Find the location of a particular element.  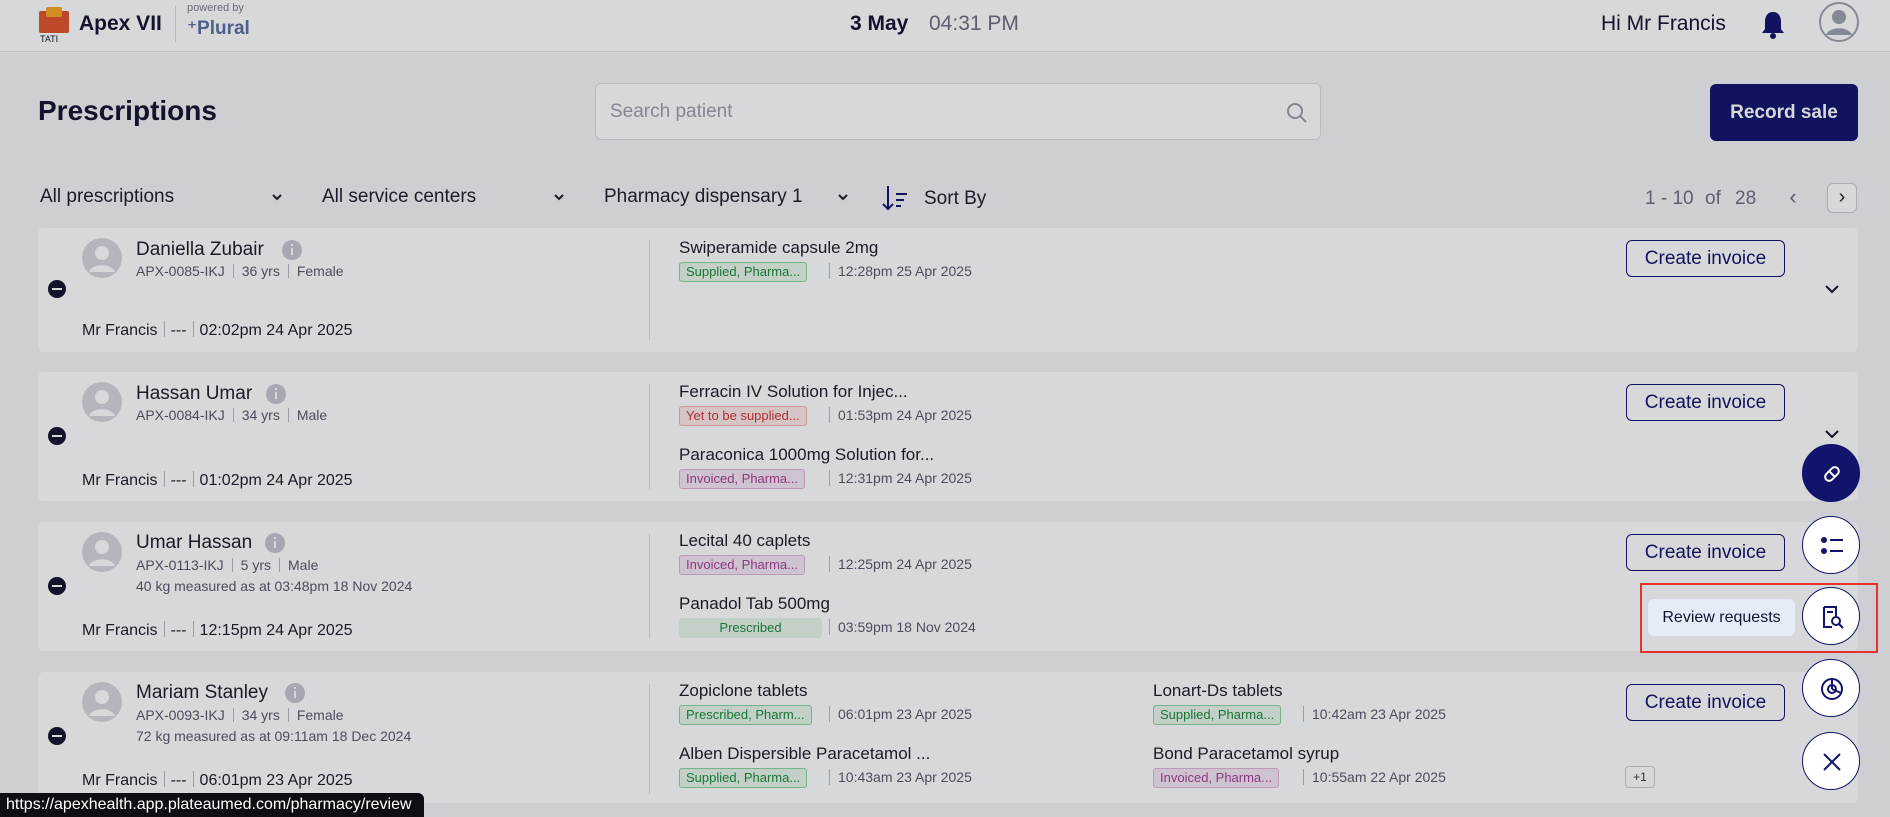

checklist-icon is located at coordinates (1832, 545).